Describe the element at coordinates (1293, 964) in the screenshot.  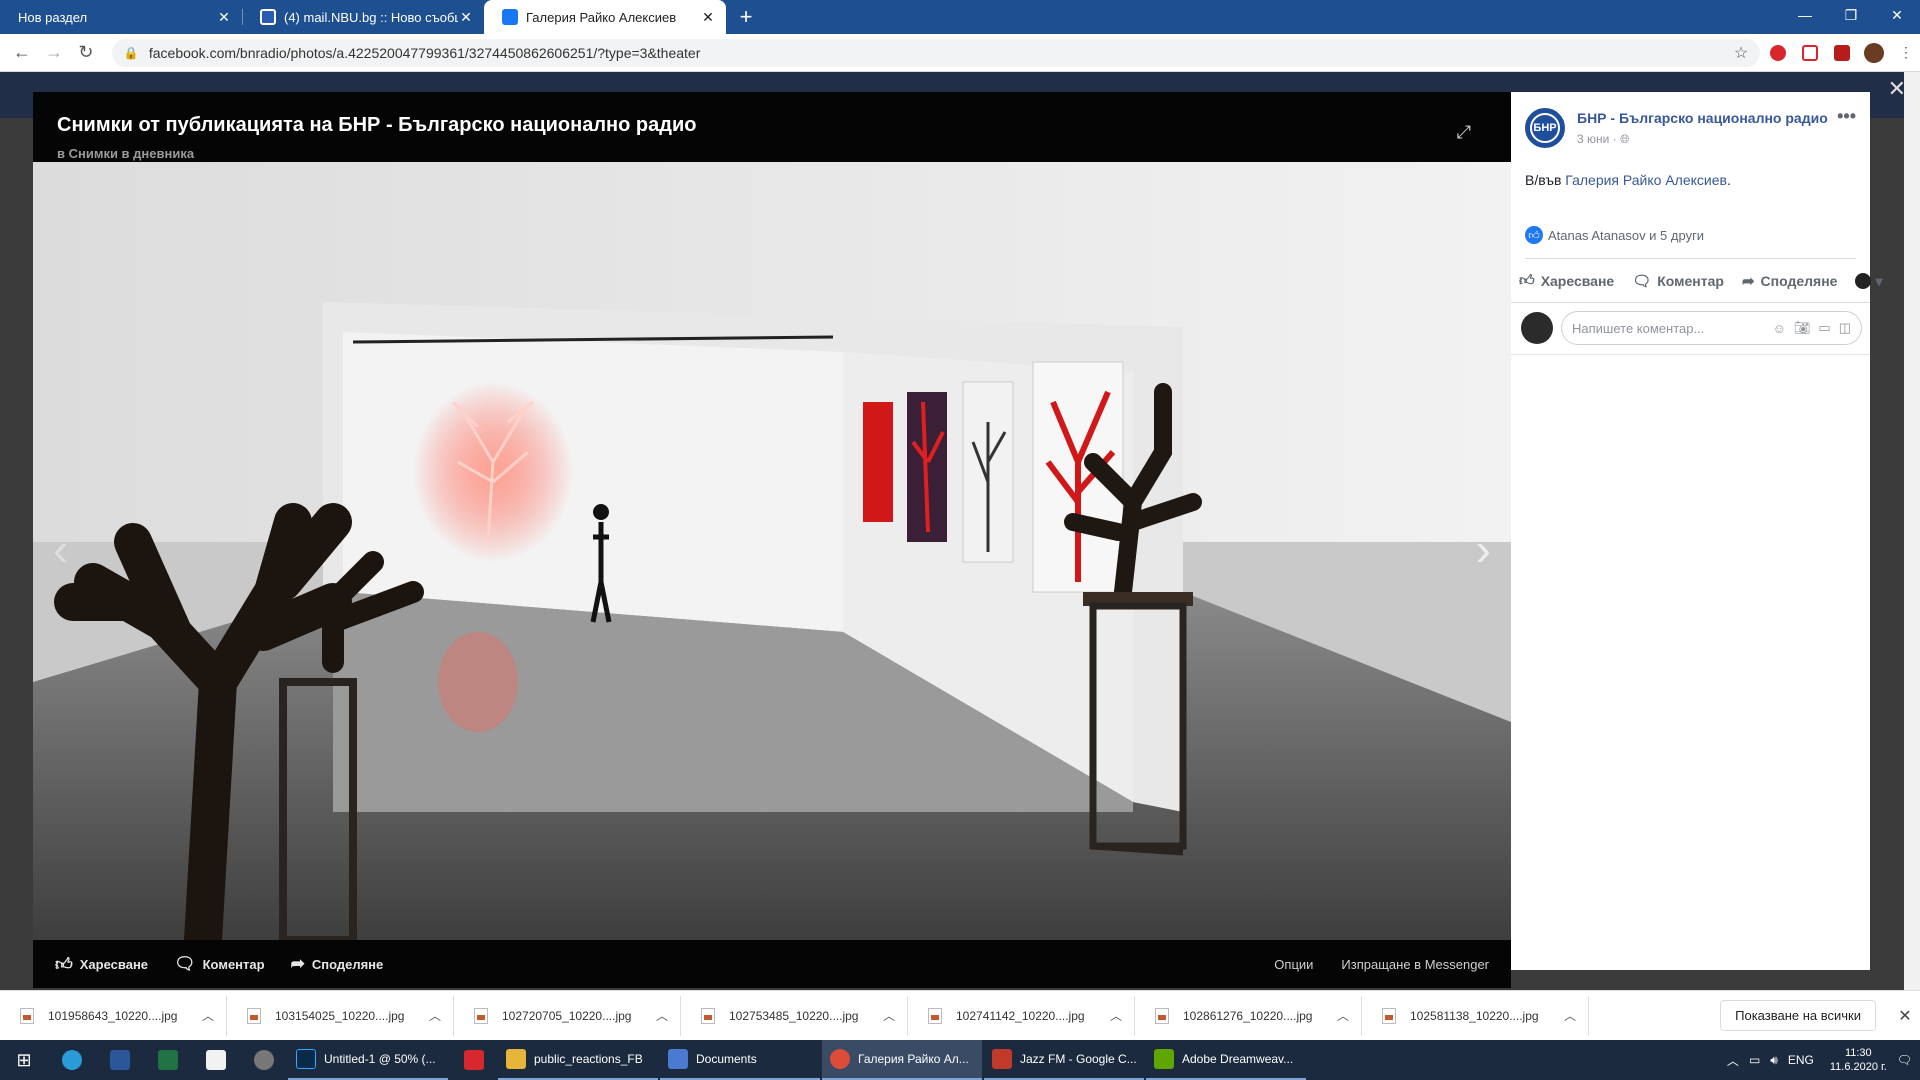
I see `options-button: Опции` at that location.